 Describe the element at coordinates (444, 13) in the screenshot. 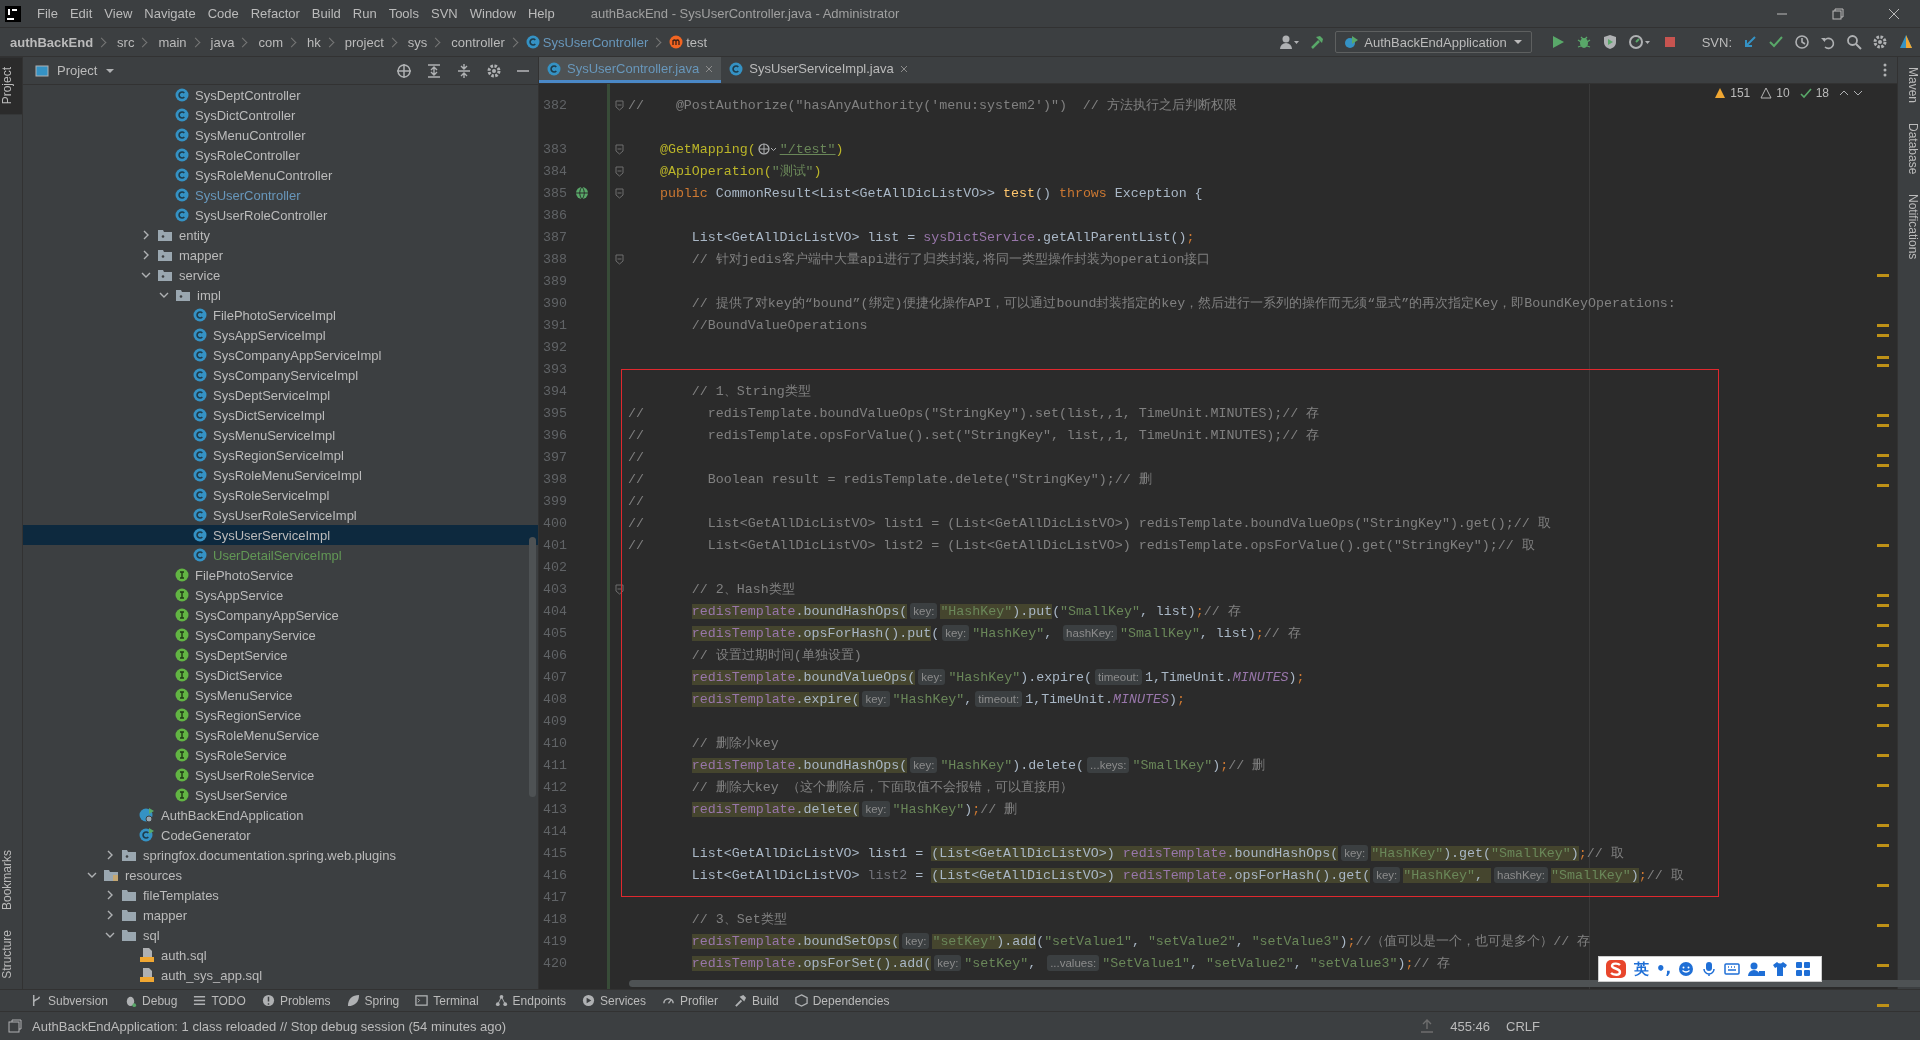

I see `menu-item: SVN` at that location.